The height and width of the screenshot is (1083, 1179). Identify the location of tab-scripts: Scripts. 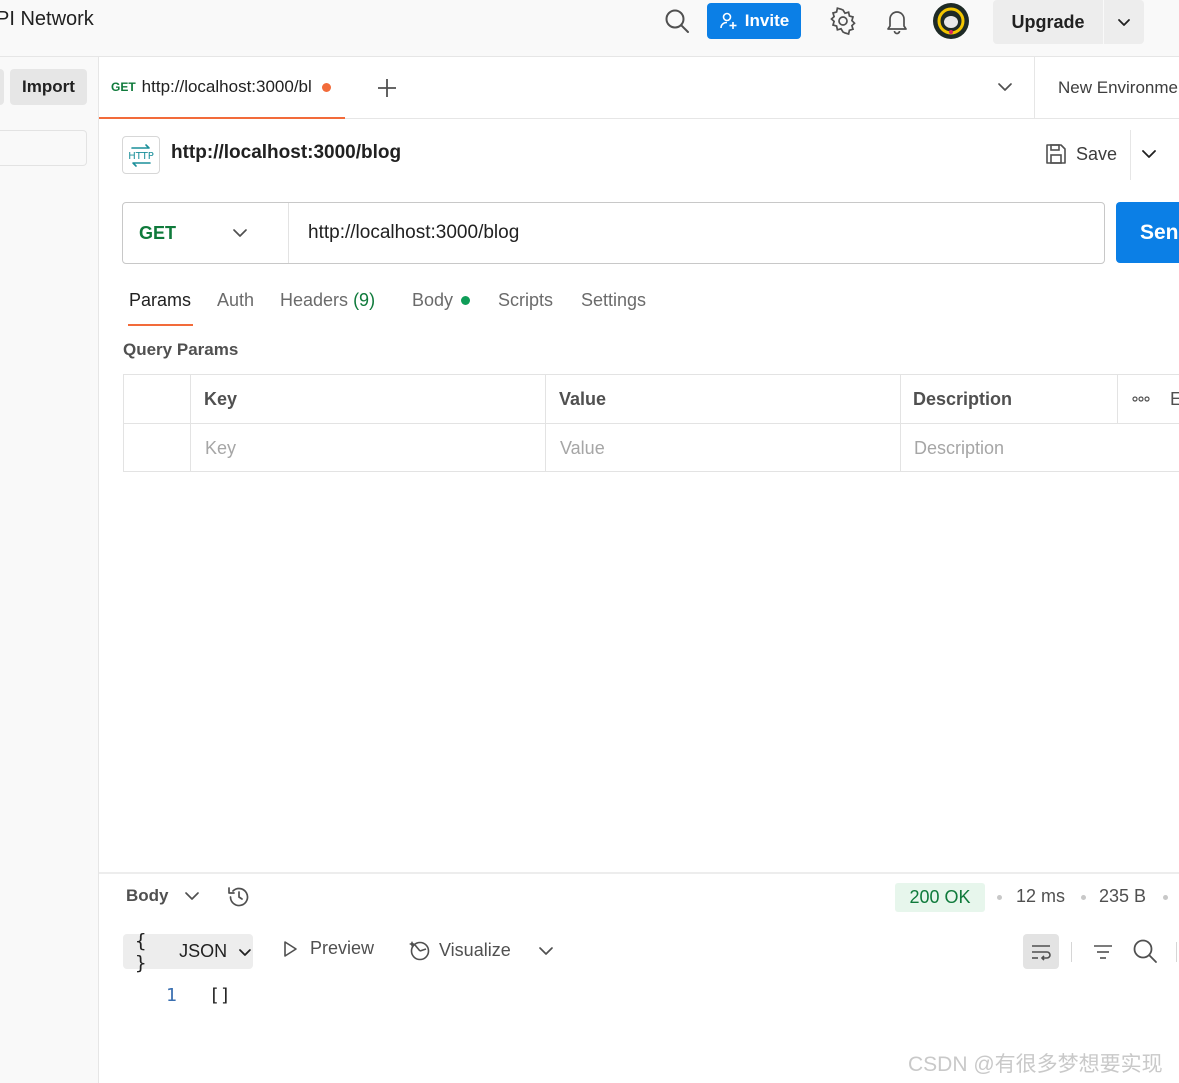
(525, 300).